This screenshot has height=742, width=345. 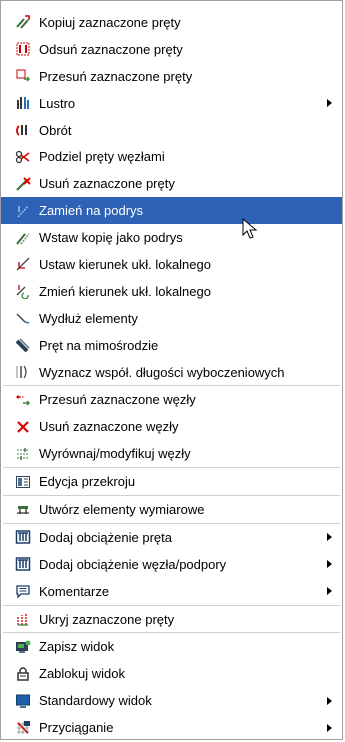 I want to click on menu-item-label: Standardowy widok, so click(x=95, y=701).